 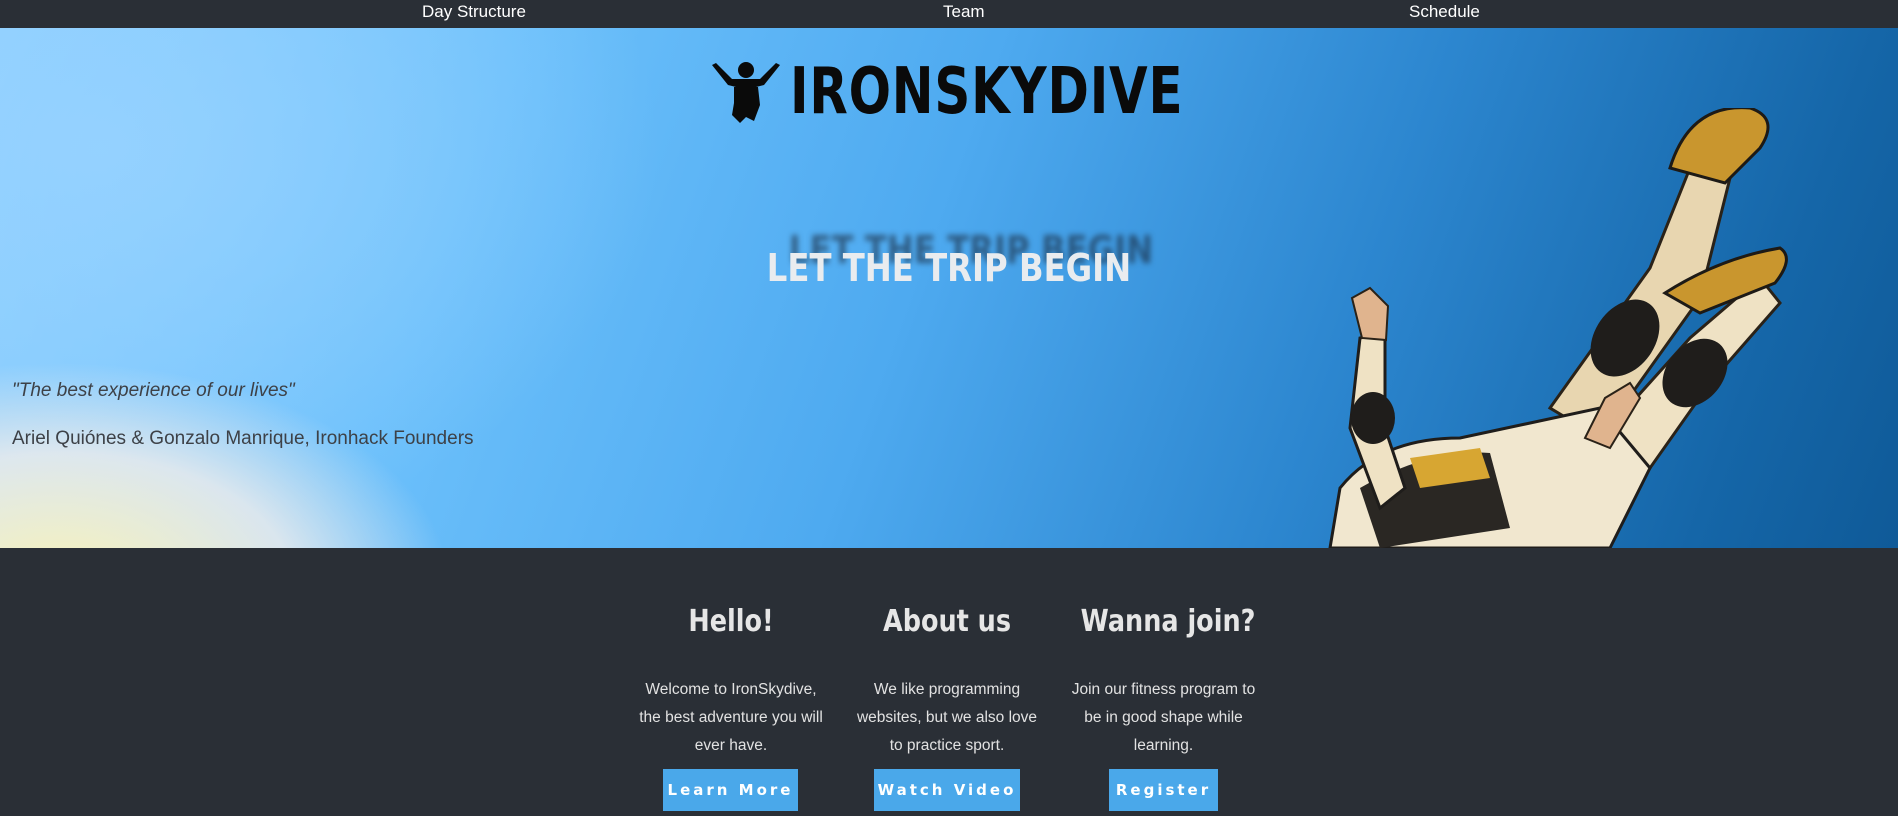 I want to click on skydiver-photo, so click(x=1558, y=328).